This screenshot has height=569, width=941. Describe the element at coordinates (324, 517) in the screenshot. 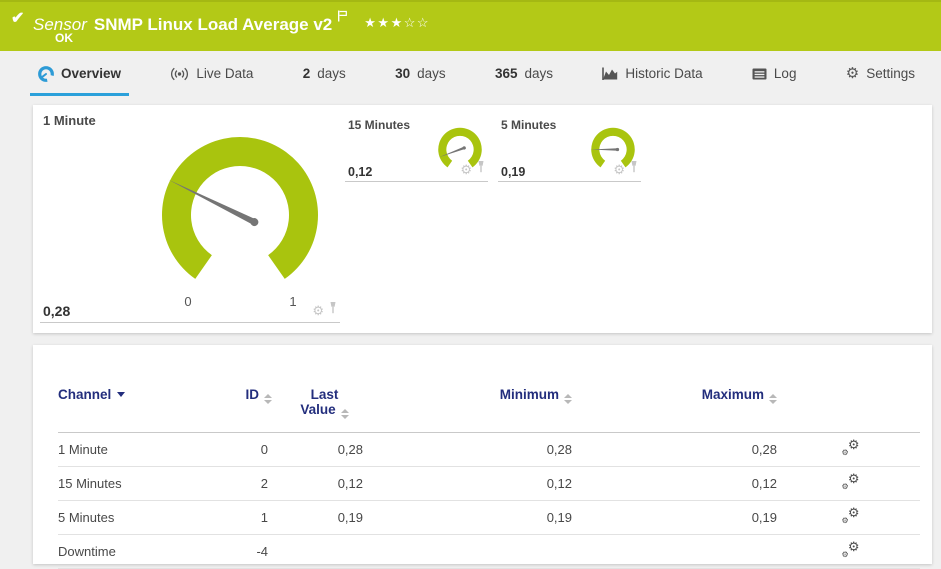

I see `channel-last-value: 0,19` at that location.